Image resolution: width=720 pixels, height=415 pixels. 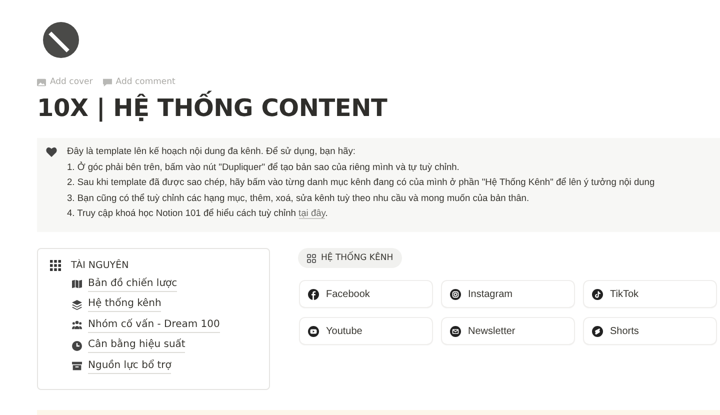 What do you see at coordinates (100, 265) in the screenshot?
I see `resources-heading: TÀI NGUYÊN` at bounding box center [100, 265].